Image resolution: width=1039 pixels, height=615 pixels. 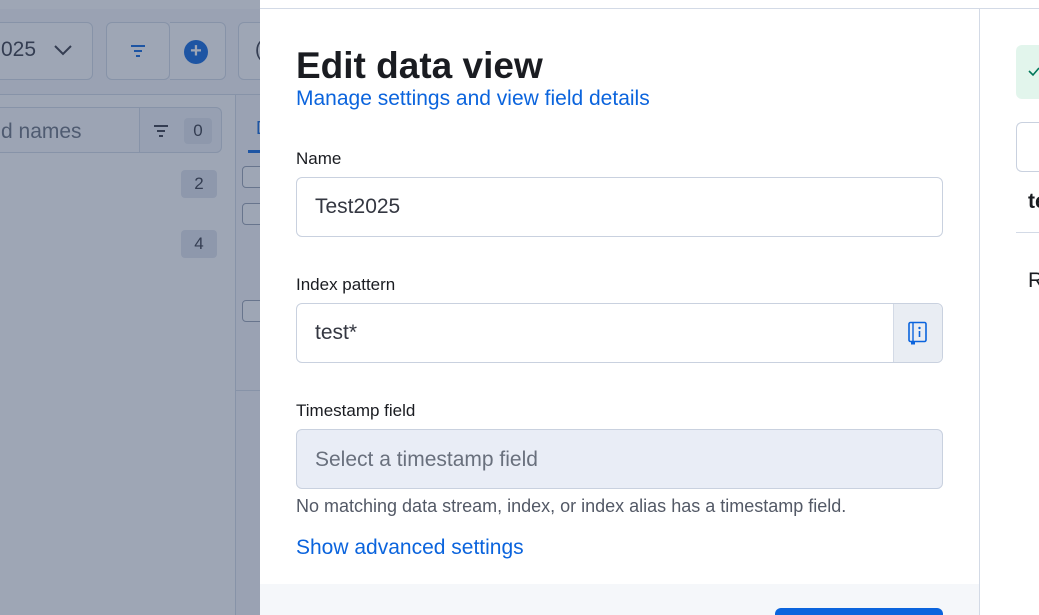 I want to click on field-search-input: d names, so click(x=70, y=130).